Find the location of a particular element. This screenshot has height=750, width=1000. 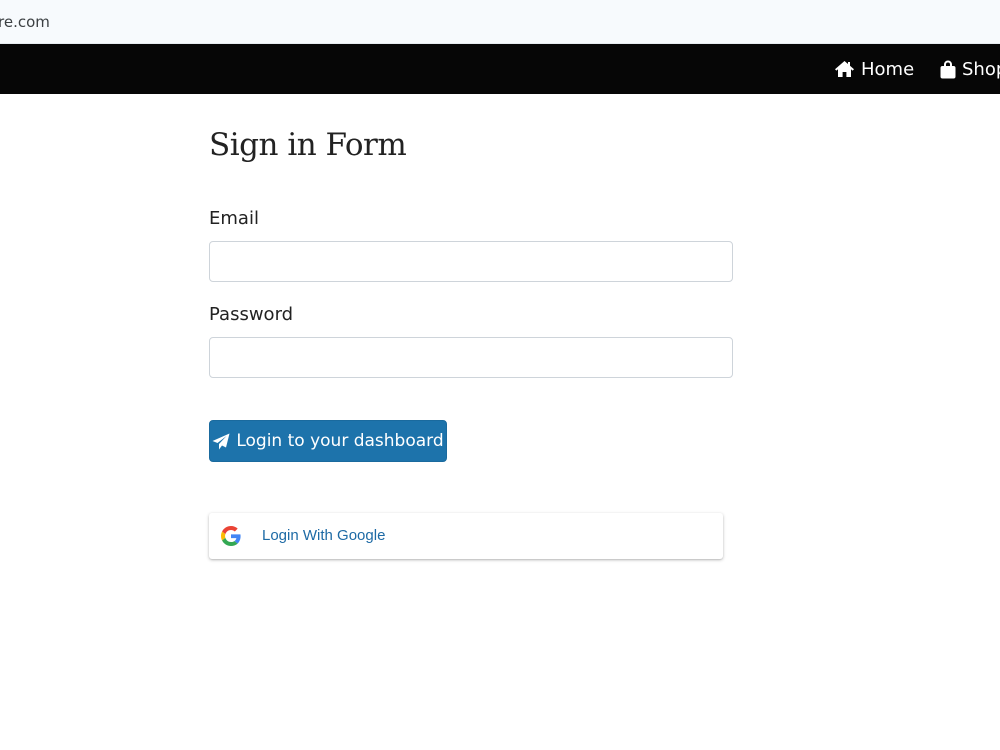

nav-home-link: Home is located at coordinates (874, 69).